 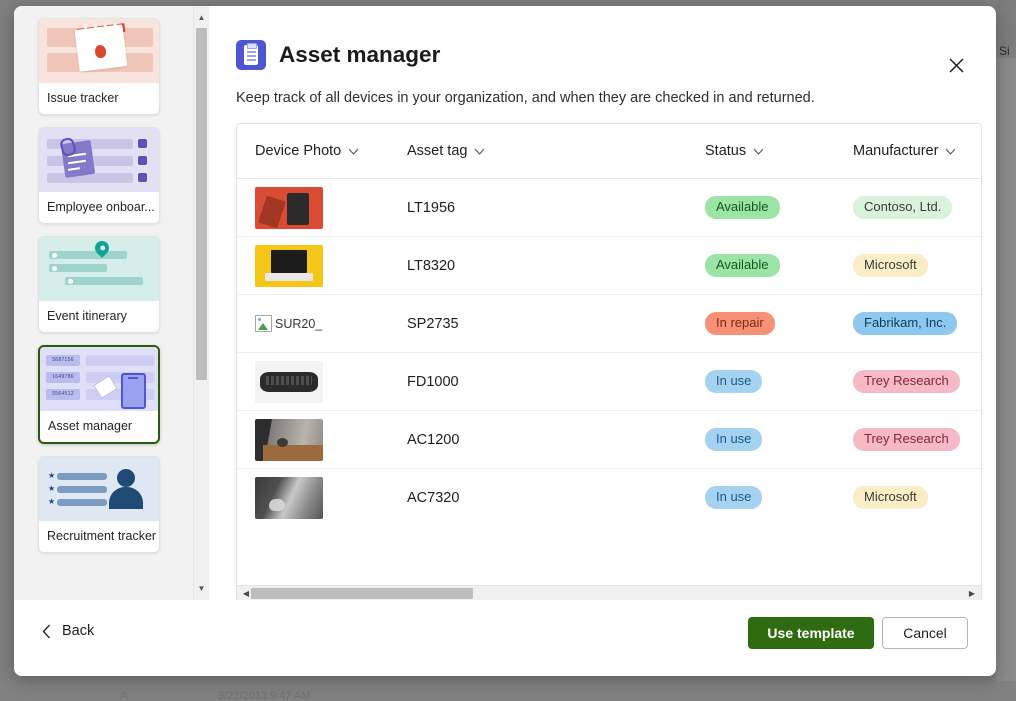 What do you see at coordinates (538, 439) in the screenshot?
I see `cell-asset-tag: AC1200` at bounding box center [538, 439].